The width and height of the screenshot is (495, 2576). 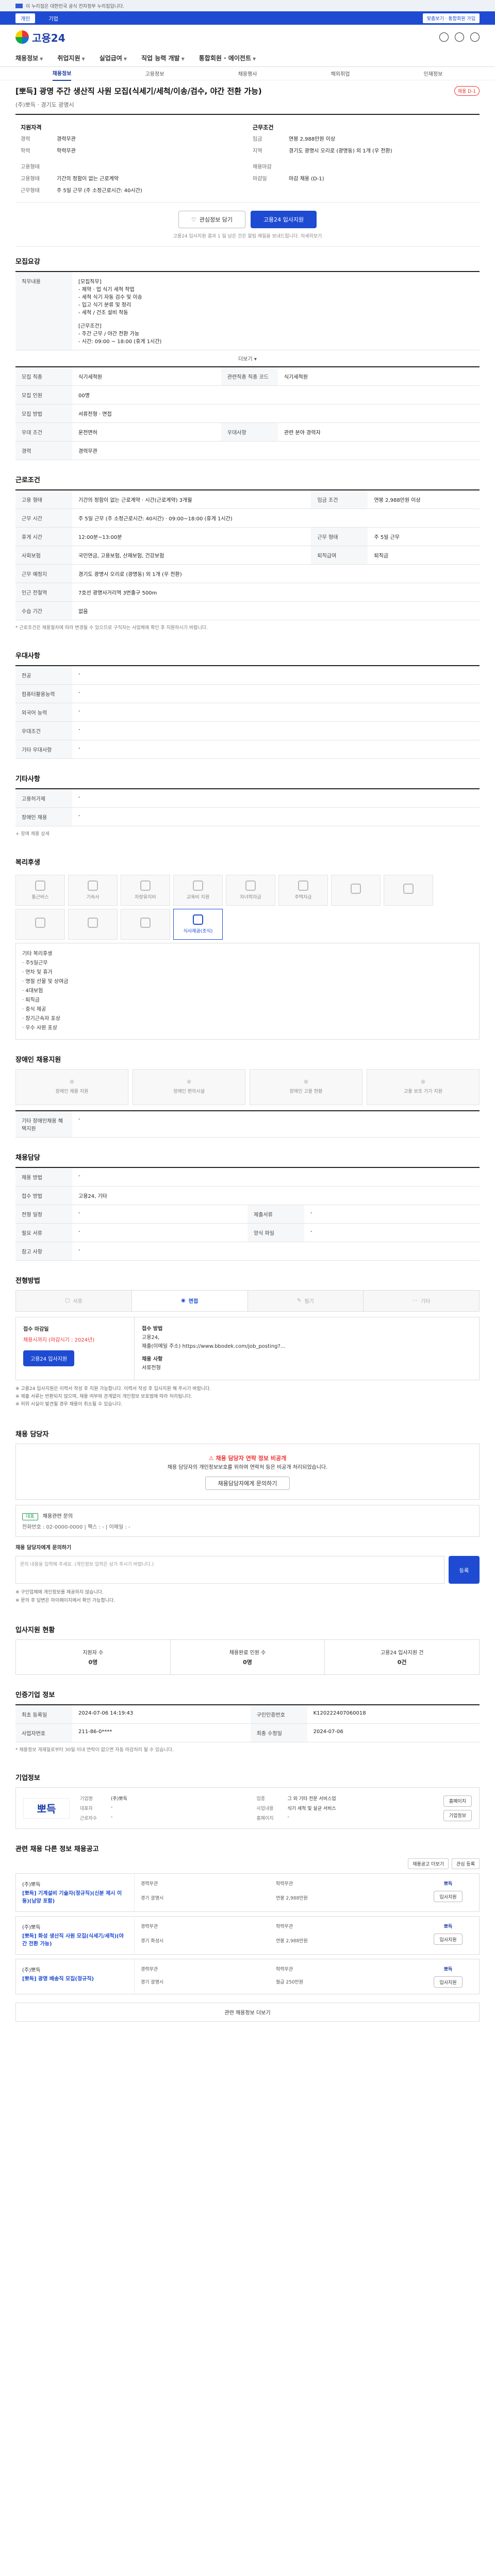 What do you see at coordinates (154, 73) in the screenshot?
I see `subnav-item: 고용정보` at bounding box center [154, 73].